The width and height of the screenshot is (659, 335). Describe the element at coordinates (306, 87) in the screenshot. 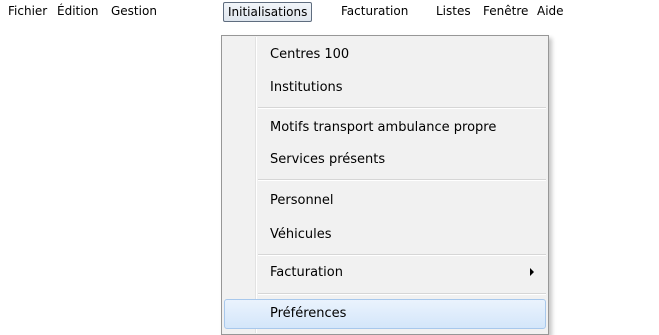

I see `menu-item-label: Institutions` at that location.